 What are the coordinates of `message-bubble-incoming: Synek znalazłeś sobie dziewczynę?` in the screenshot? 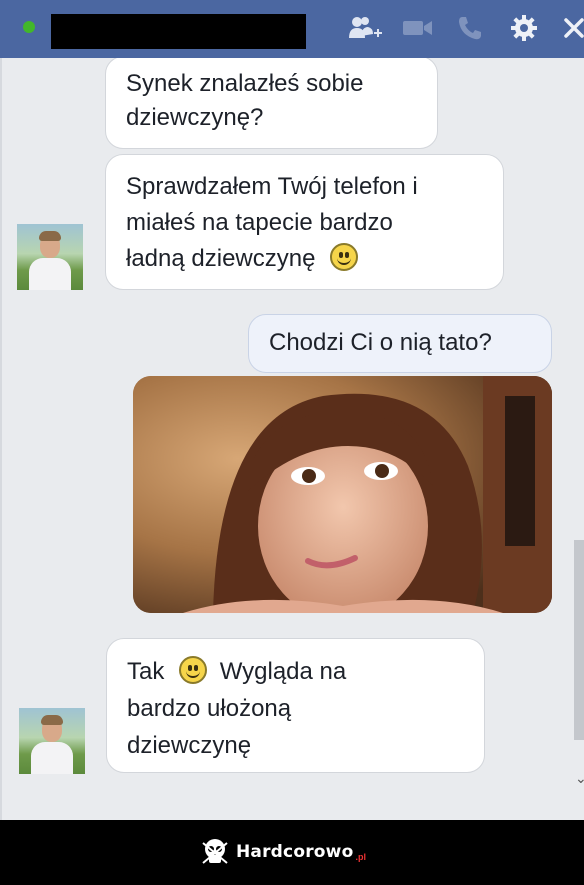 It's located at (271, 103).